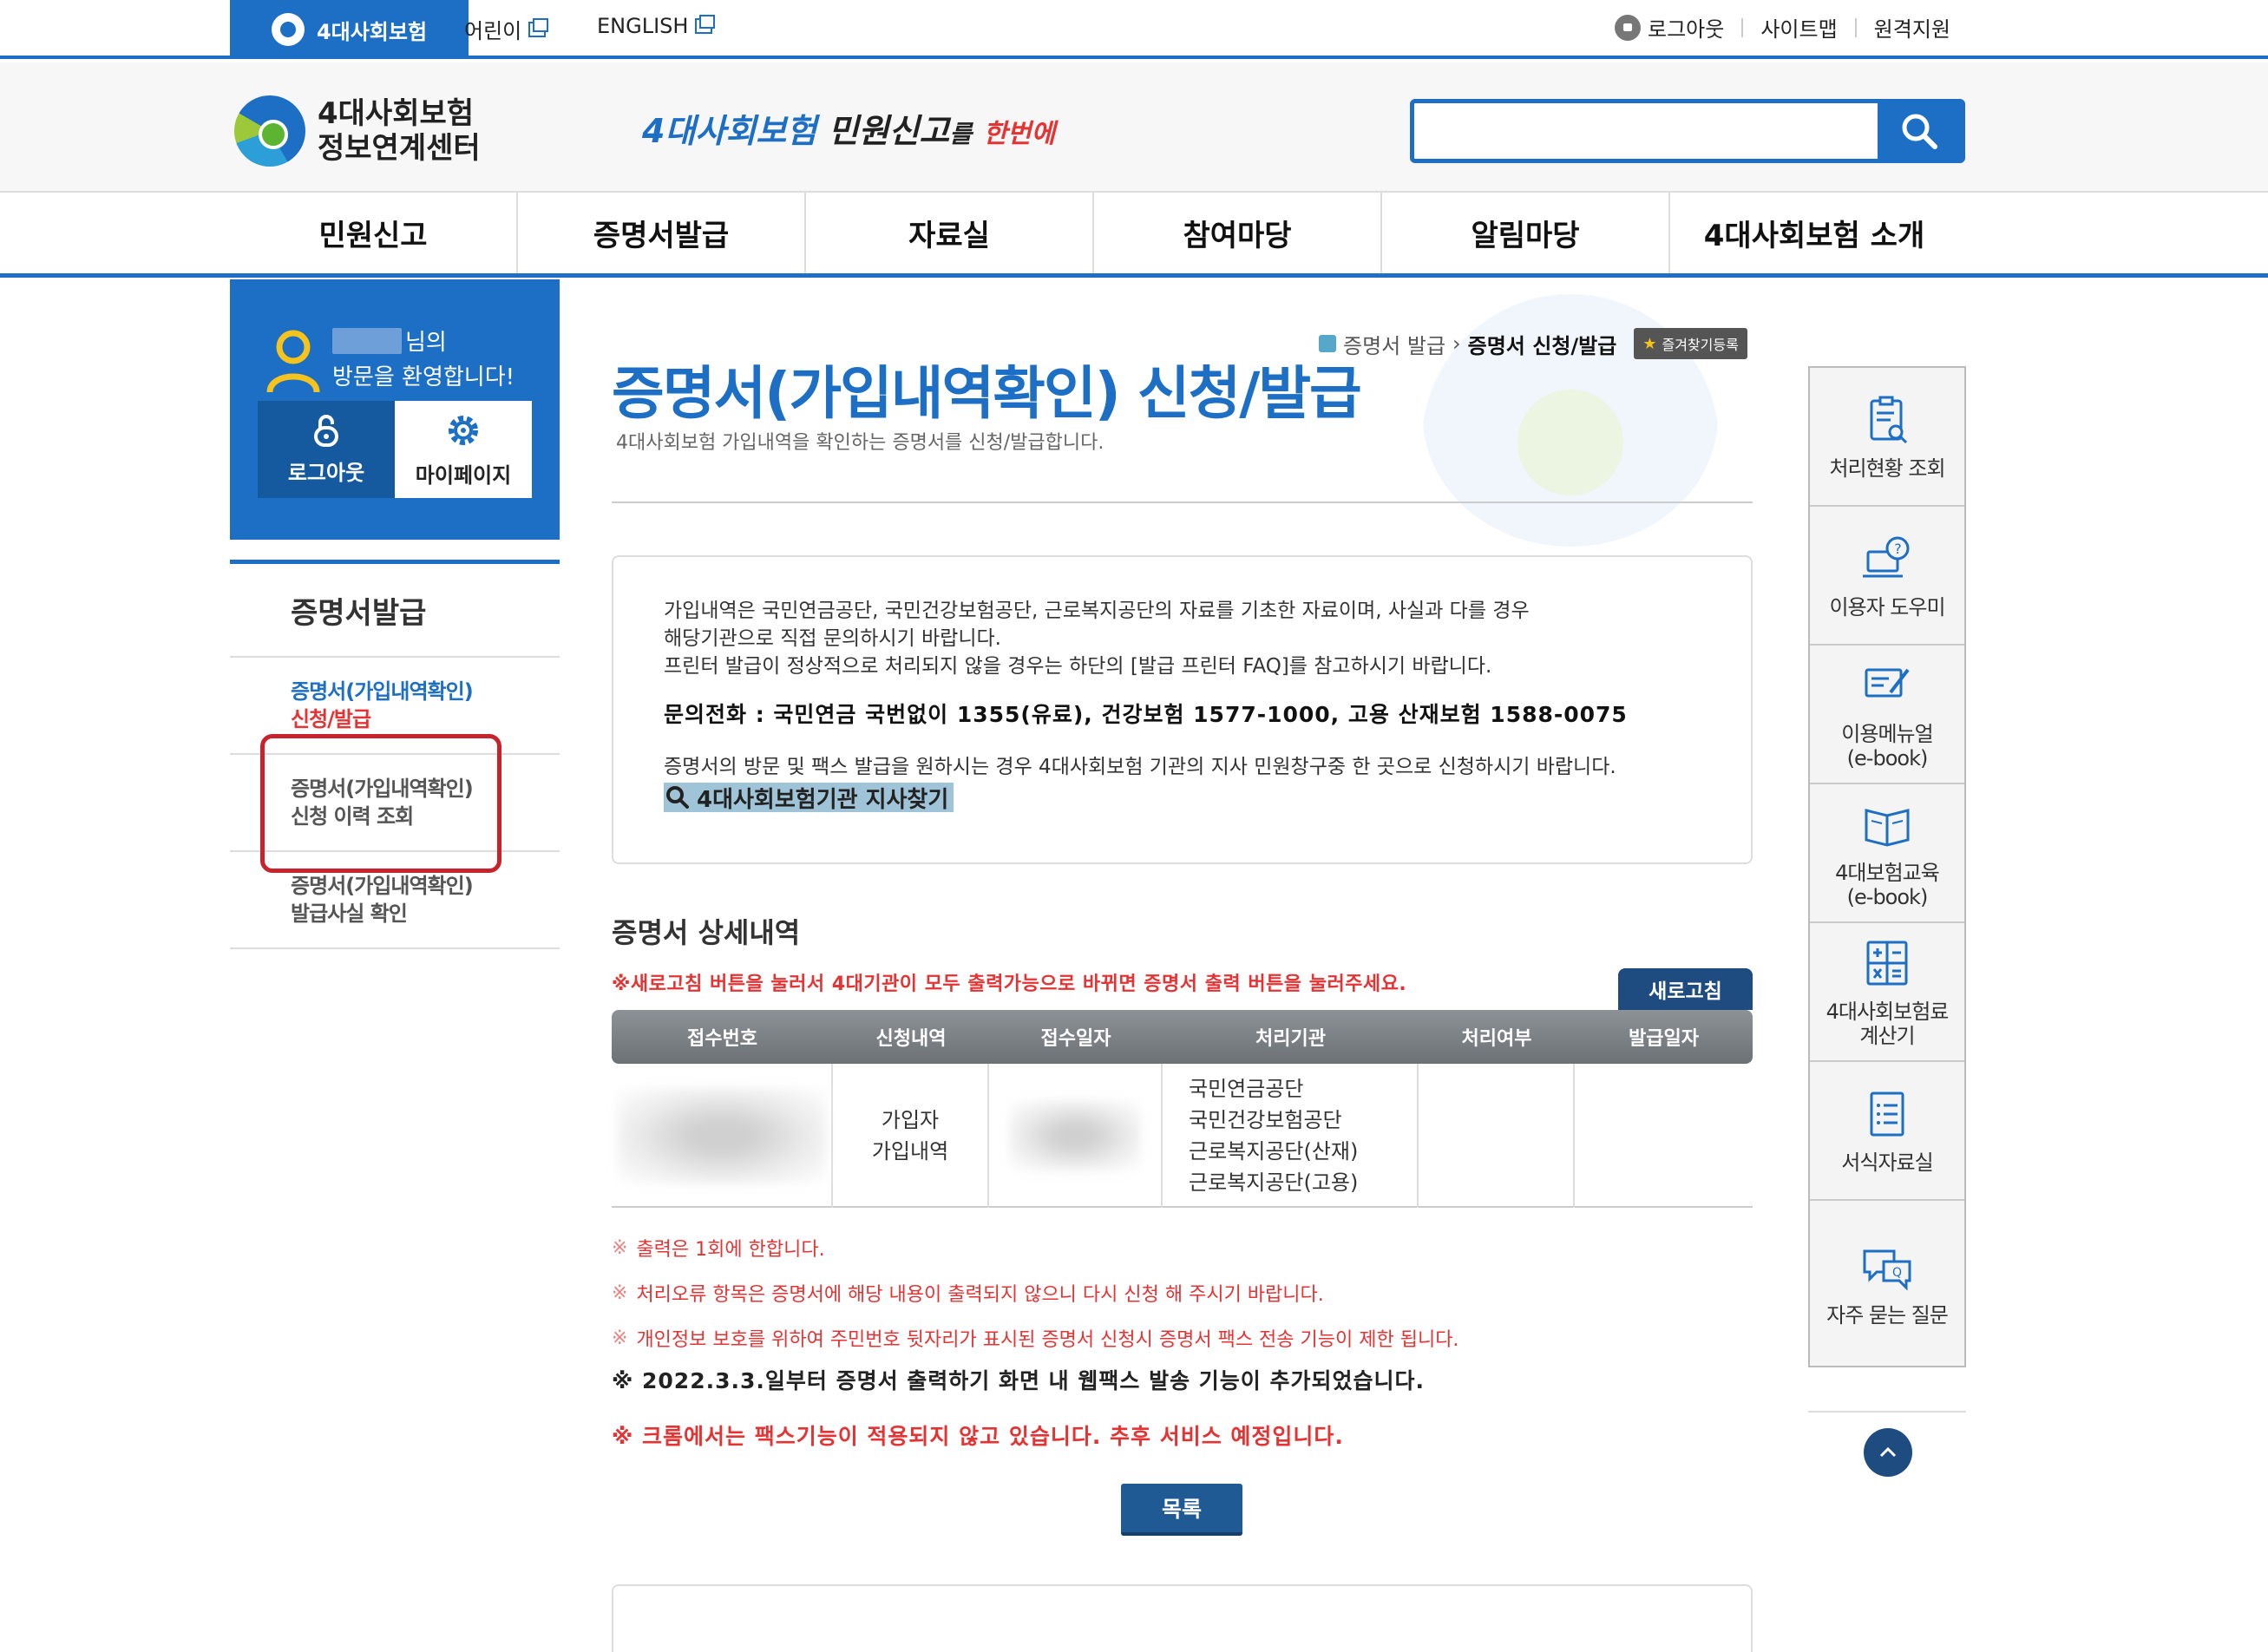  What do you see at coordinates (269, 131) in the screenshot?
I see `emblem-icon` at bounding box center [269, 131].